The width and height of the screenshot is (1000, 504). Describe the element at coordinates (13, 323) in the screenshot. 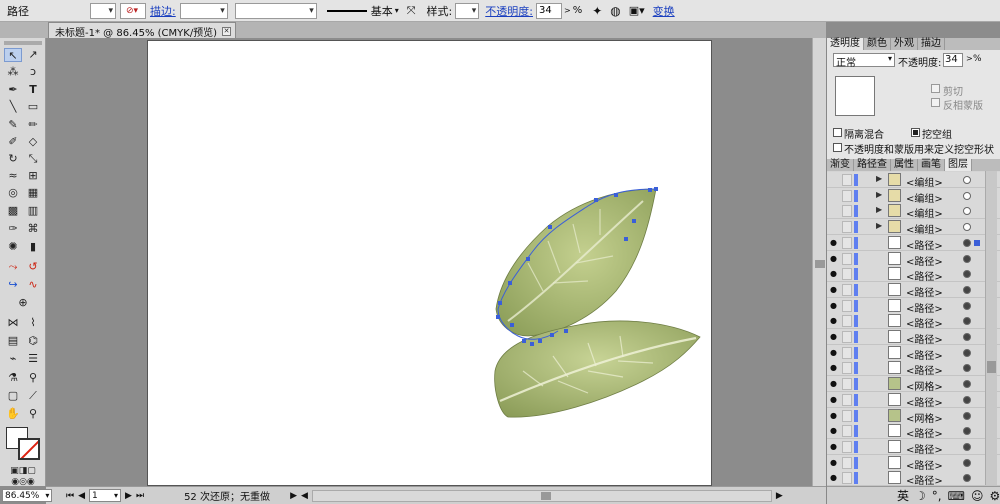

I see `envelope-tool-icon: ⋈` at that location.